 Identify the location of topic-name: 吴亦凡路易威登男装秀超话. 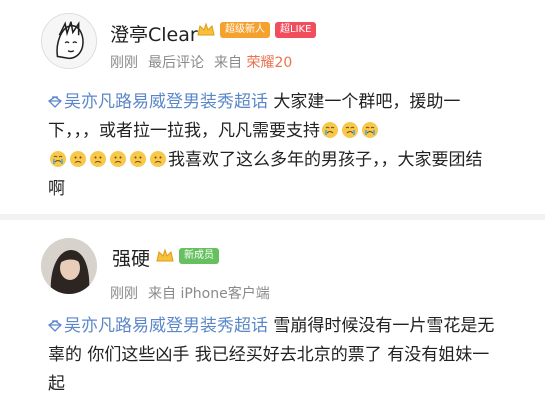
(166, 326).